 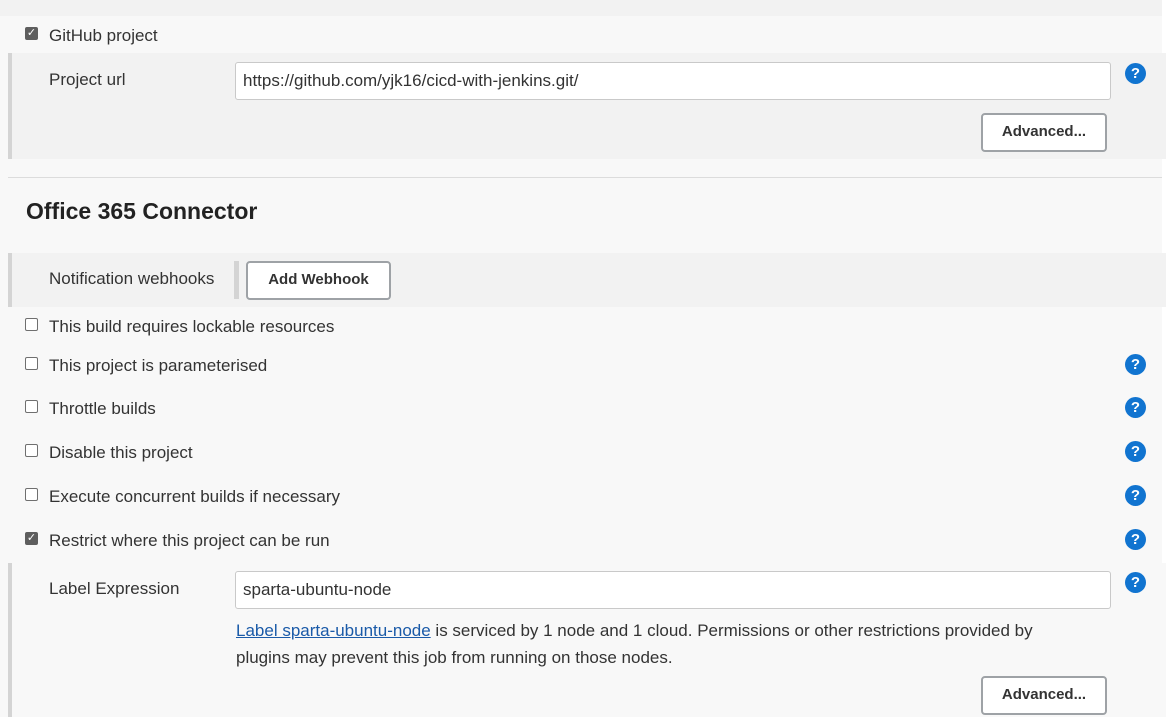 I want to click on restrict-where-run-help-icon: ?, so click(x=1135, y=539).